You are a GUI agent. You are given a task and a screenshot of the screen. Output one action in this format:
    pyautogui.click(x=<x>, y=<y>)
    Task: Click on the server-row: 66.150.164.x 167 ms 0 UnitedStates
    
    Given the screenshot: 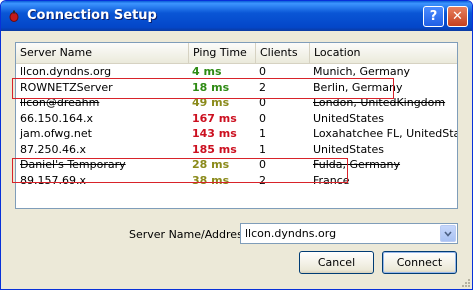 What is the action you would take?
    pyautogui.click(x=236, y=118)
    